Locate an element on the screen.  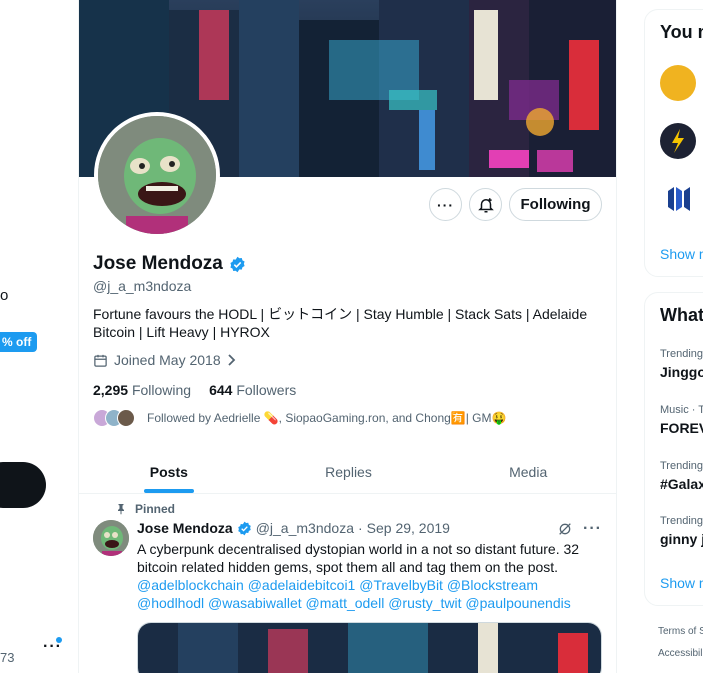
tab-posts: Posts is located at coordinates (169, 471).